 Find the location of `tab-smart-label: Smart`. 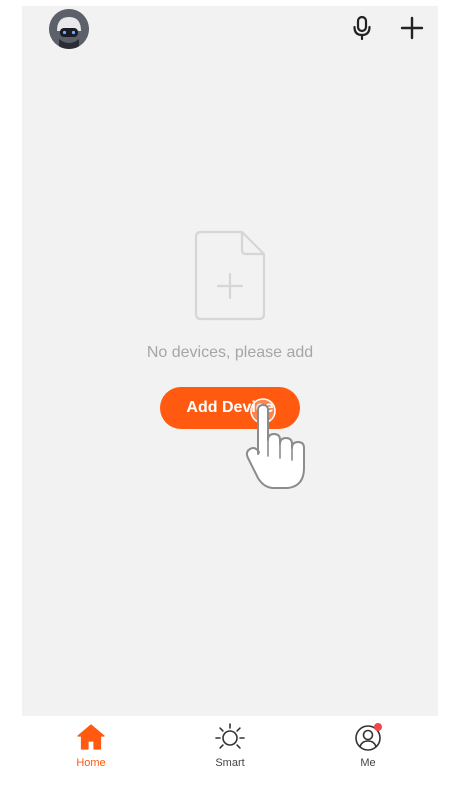

tab-smart-label: Smart is located at coordinates (230, 763).